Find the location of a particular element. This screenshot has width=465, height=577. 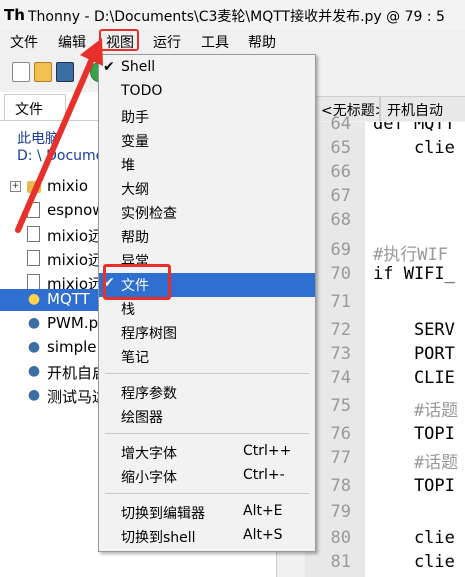

save-icon is located at coordinates (65, 72).